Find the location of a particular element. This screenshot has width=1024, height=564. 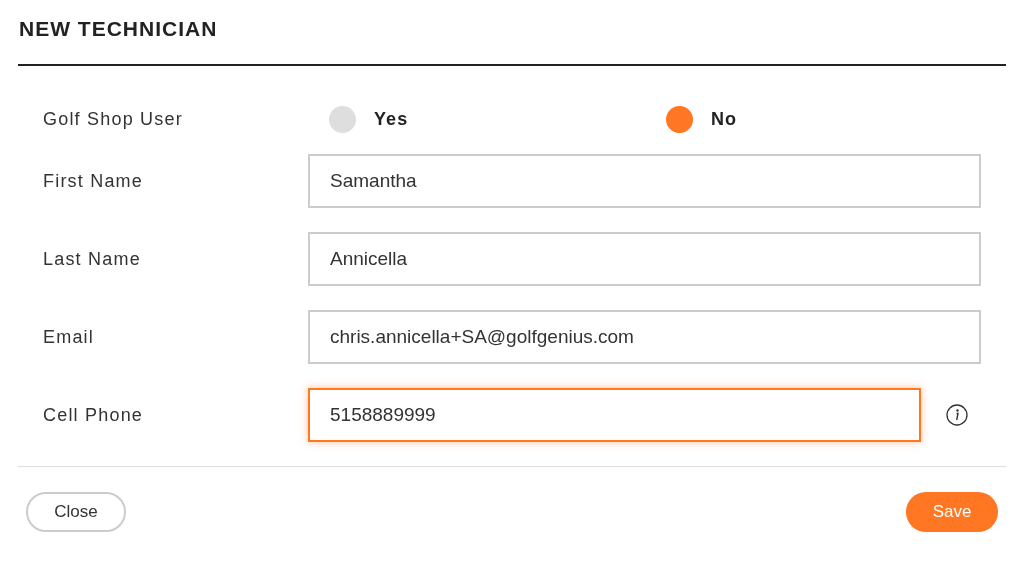

input-field: Samantha is located at coordinates (644, 181).